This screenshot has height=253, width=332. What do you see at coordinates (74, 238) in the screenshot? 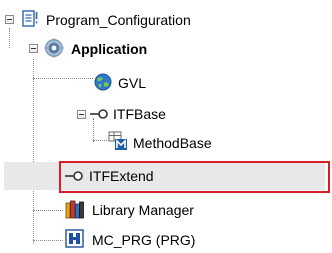
I see `program-block-icon` at bounding box center [74, 238].